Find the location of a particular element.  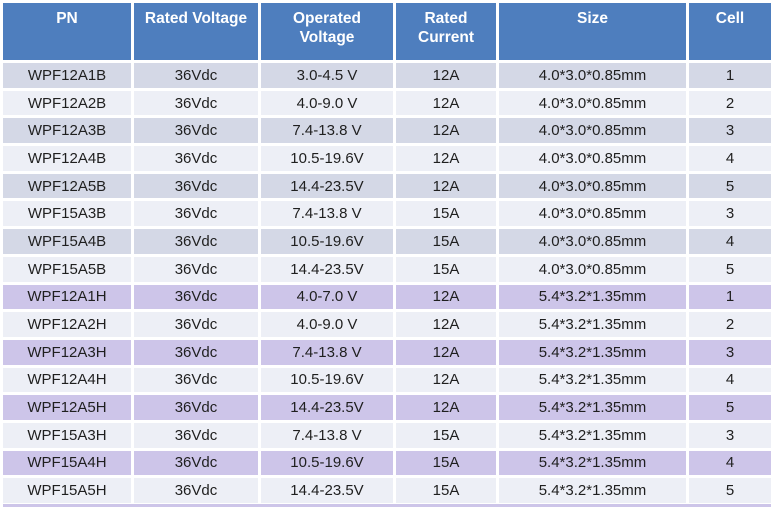

cell-pn: WPF15A4H is located at coordinates (67, 463).